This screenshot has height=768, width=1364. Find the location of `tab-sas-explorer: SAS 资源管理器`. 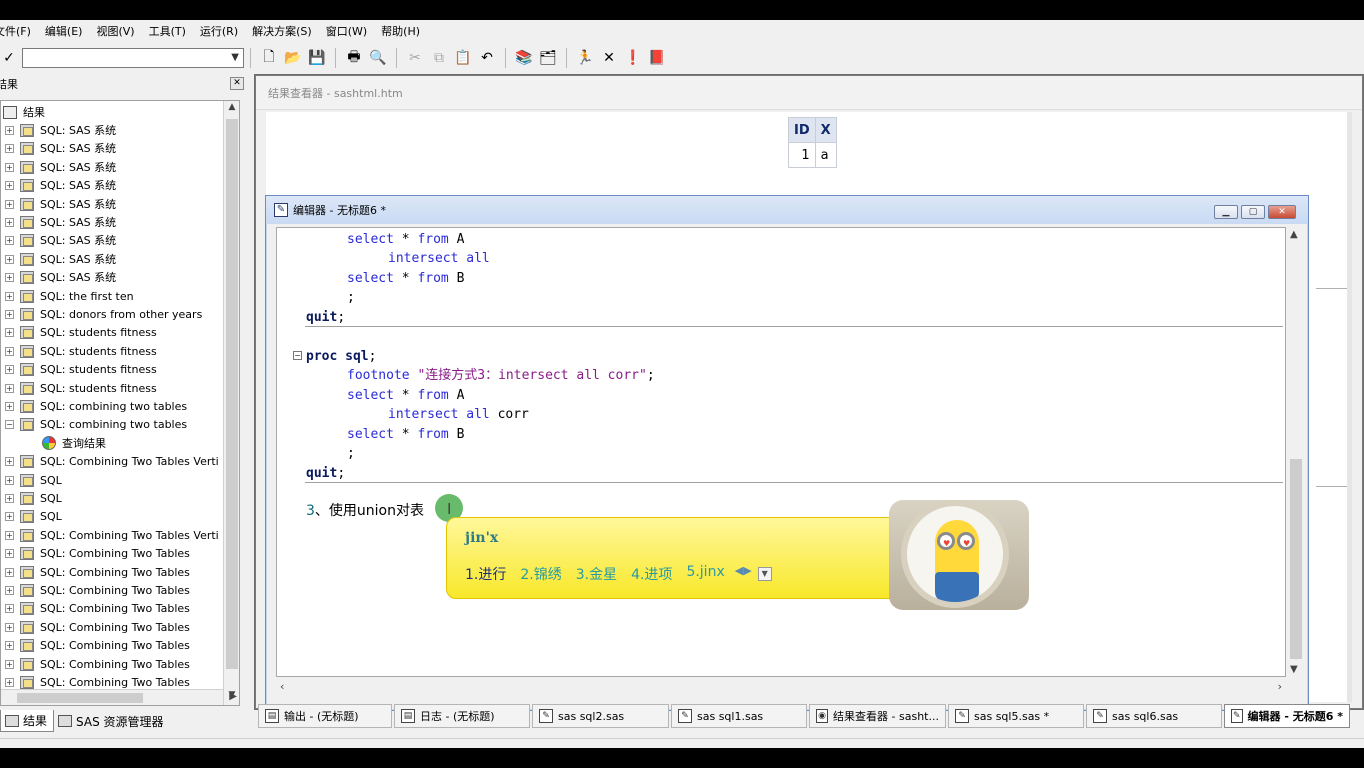

tab-sas-explorer: SAS 资源管理器 is located at coordinates (111, 721).